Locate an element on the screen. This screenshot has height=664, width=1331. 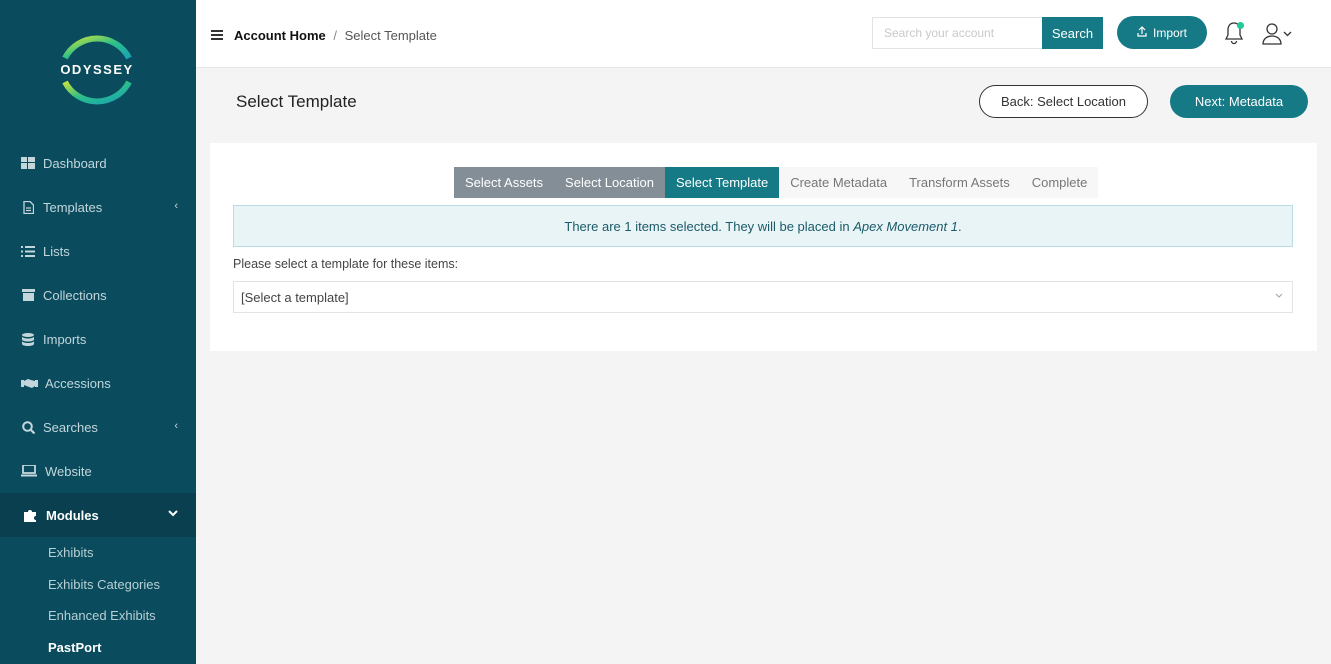
page-title: Select Template is located at coordinates (296, 101).